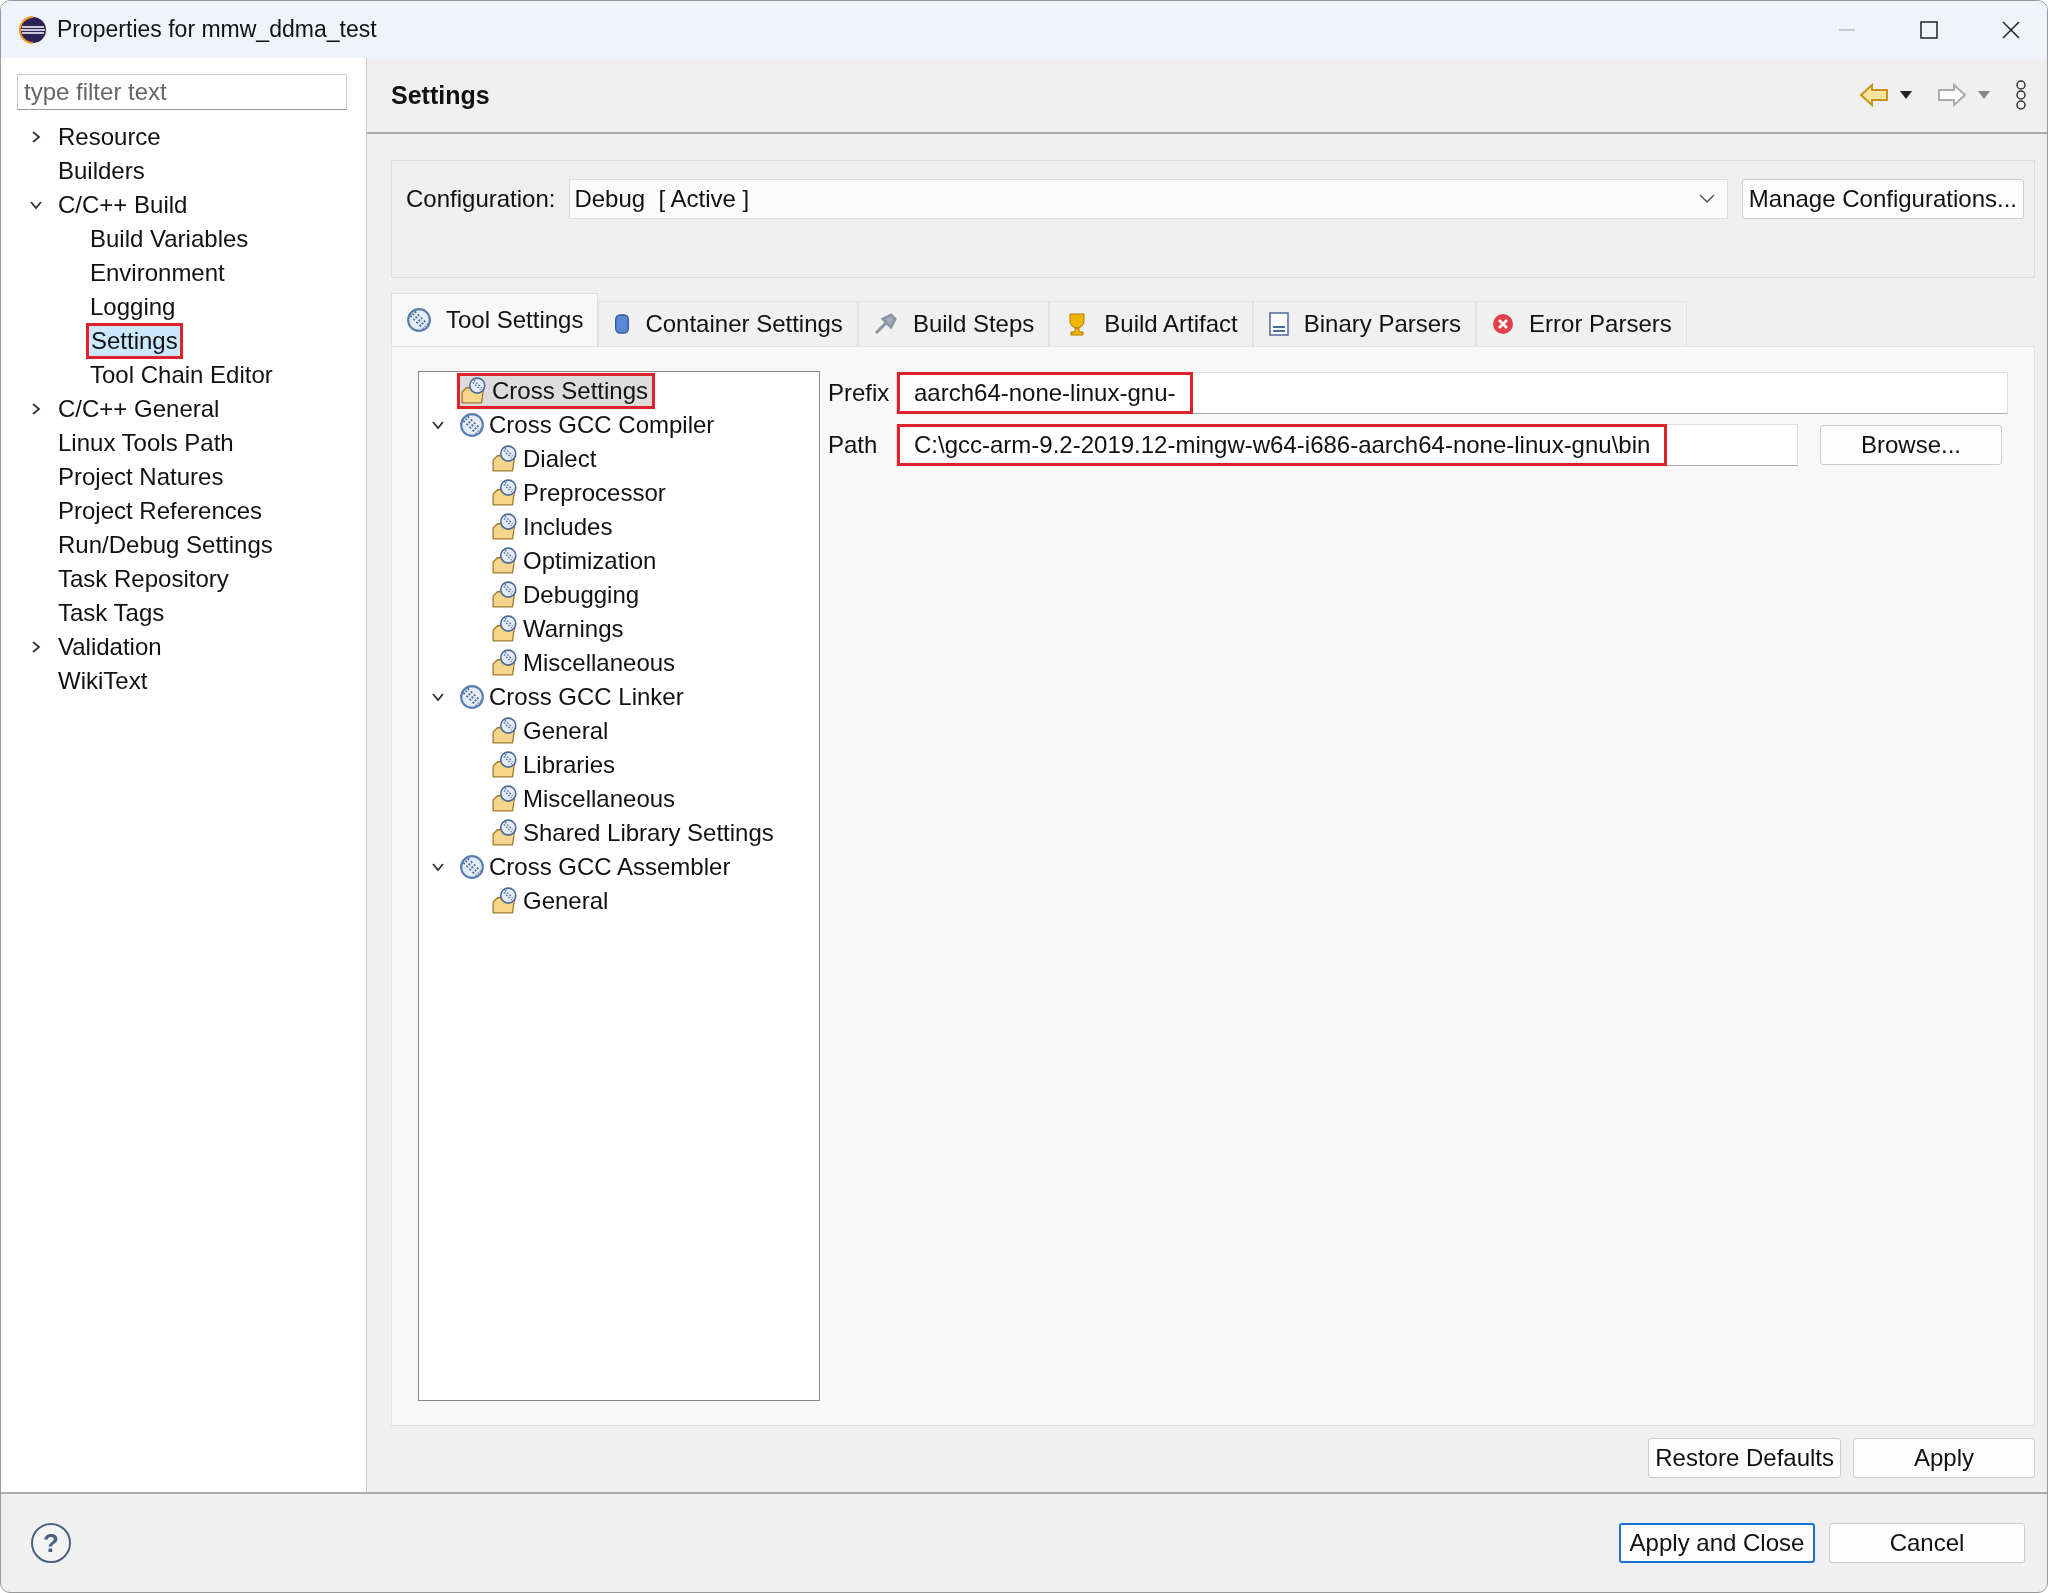  What do you see at coordinates (556, 391) in the screenshot?
I see `tree-item: Cross Settings` at bounding box center [556, 391].